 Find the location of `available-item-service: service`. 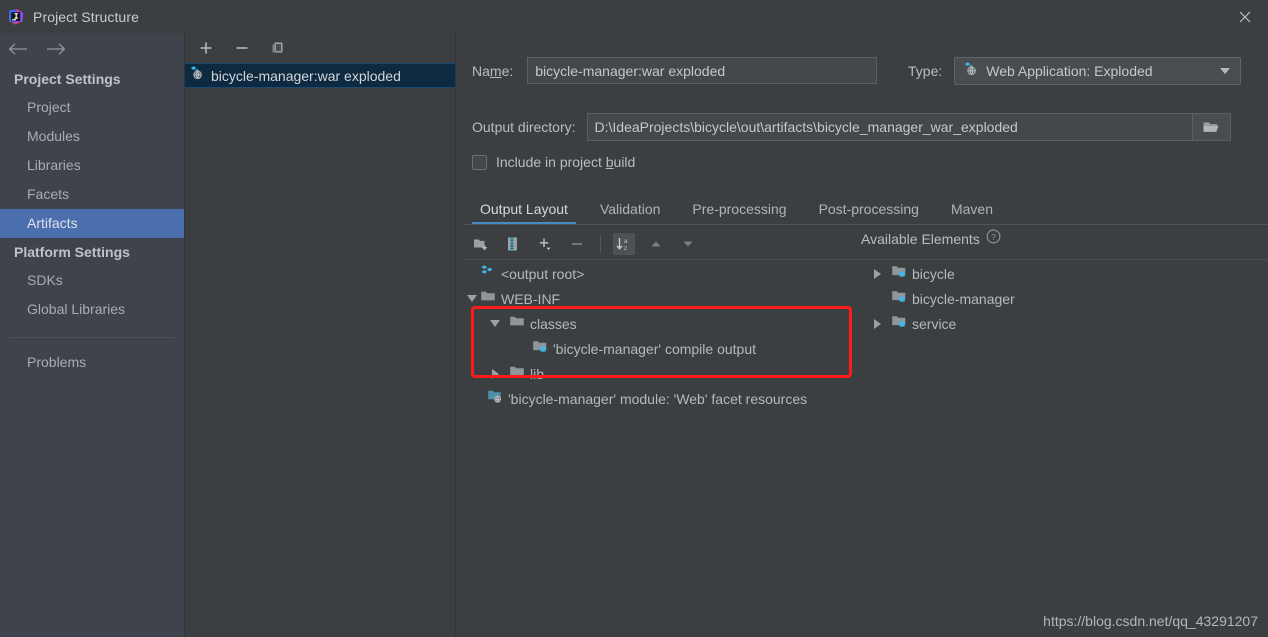

available-item-service: service is located at coordinates (1064, 323).